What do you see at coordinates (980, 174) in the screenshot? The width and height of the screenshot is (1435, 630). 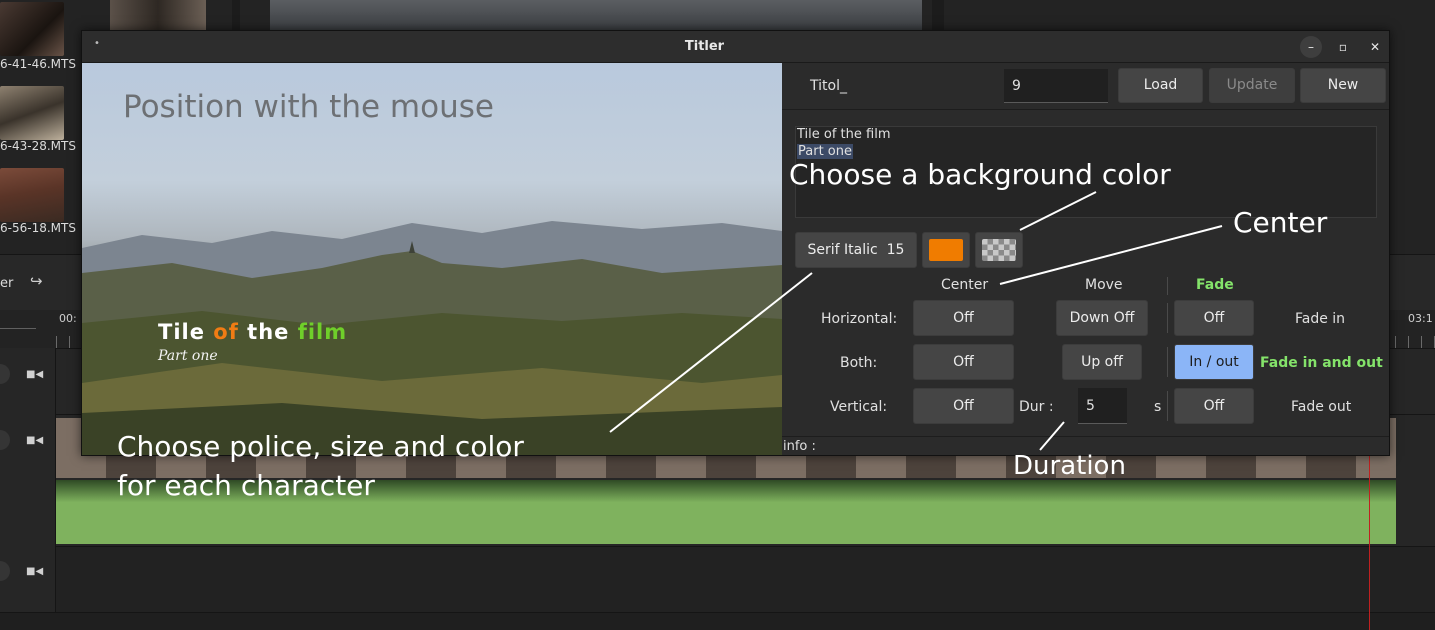 I see `annotation-background-color: Choose a background color` at bounding box center [980, 174].